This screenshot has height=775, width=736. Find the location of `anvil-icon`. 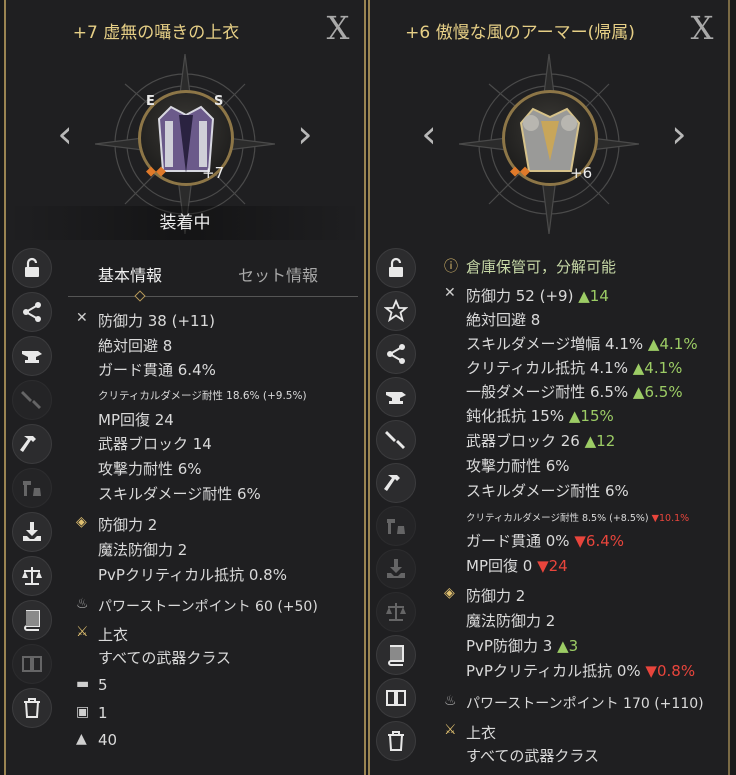

anvil-icon is located at coordinates (32, 357).